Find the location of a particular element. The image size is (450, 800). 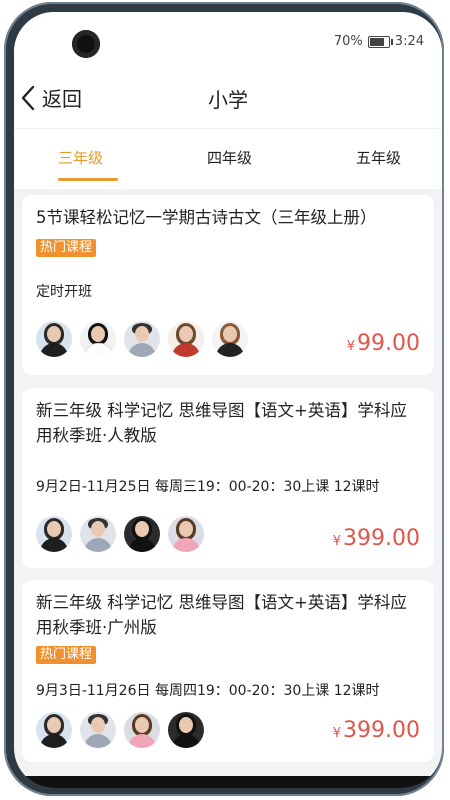

status-indicators: 70% 3:24 is located at coordinates (379, 41).